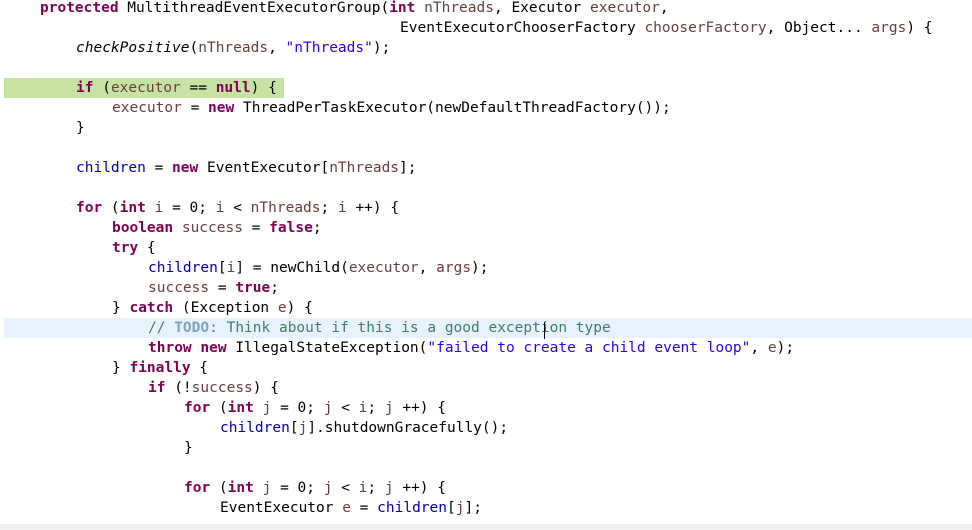 This screenshot has height=530, width=972. What do you see at coordinates (327, 348) in the screenshot?
I see `code-token: IllegalStateException(` at bounding box center [327, 348].